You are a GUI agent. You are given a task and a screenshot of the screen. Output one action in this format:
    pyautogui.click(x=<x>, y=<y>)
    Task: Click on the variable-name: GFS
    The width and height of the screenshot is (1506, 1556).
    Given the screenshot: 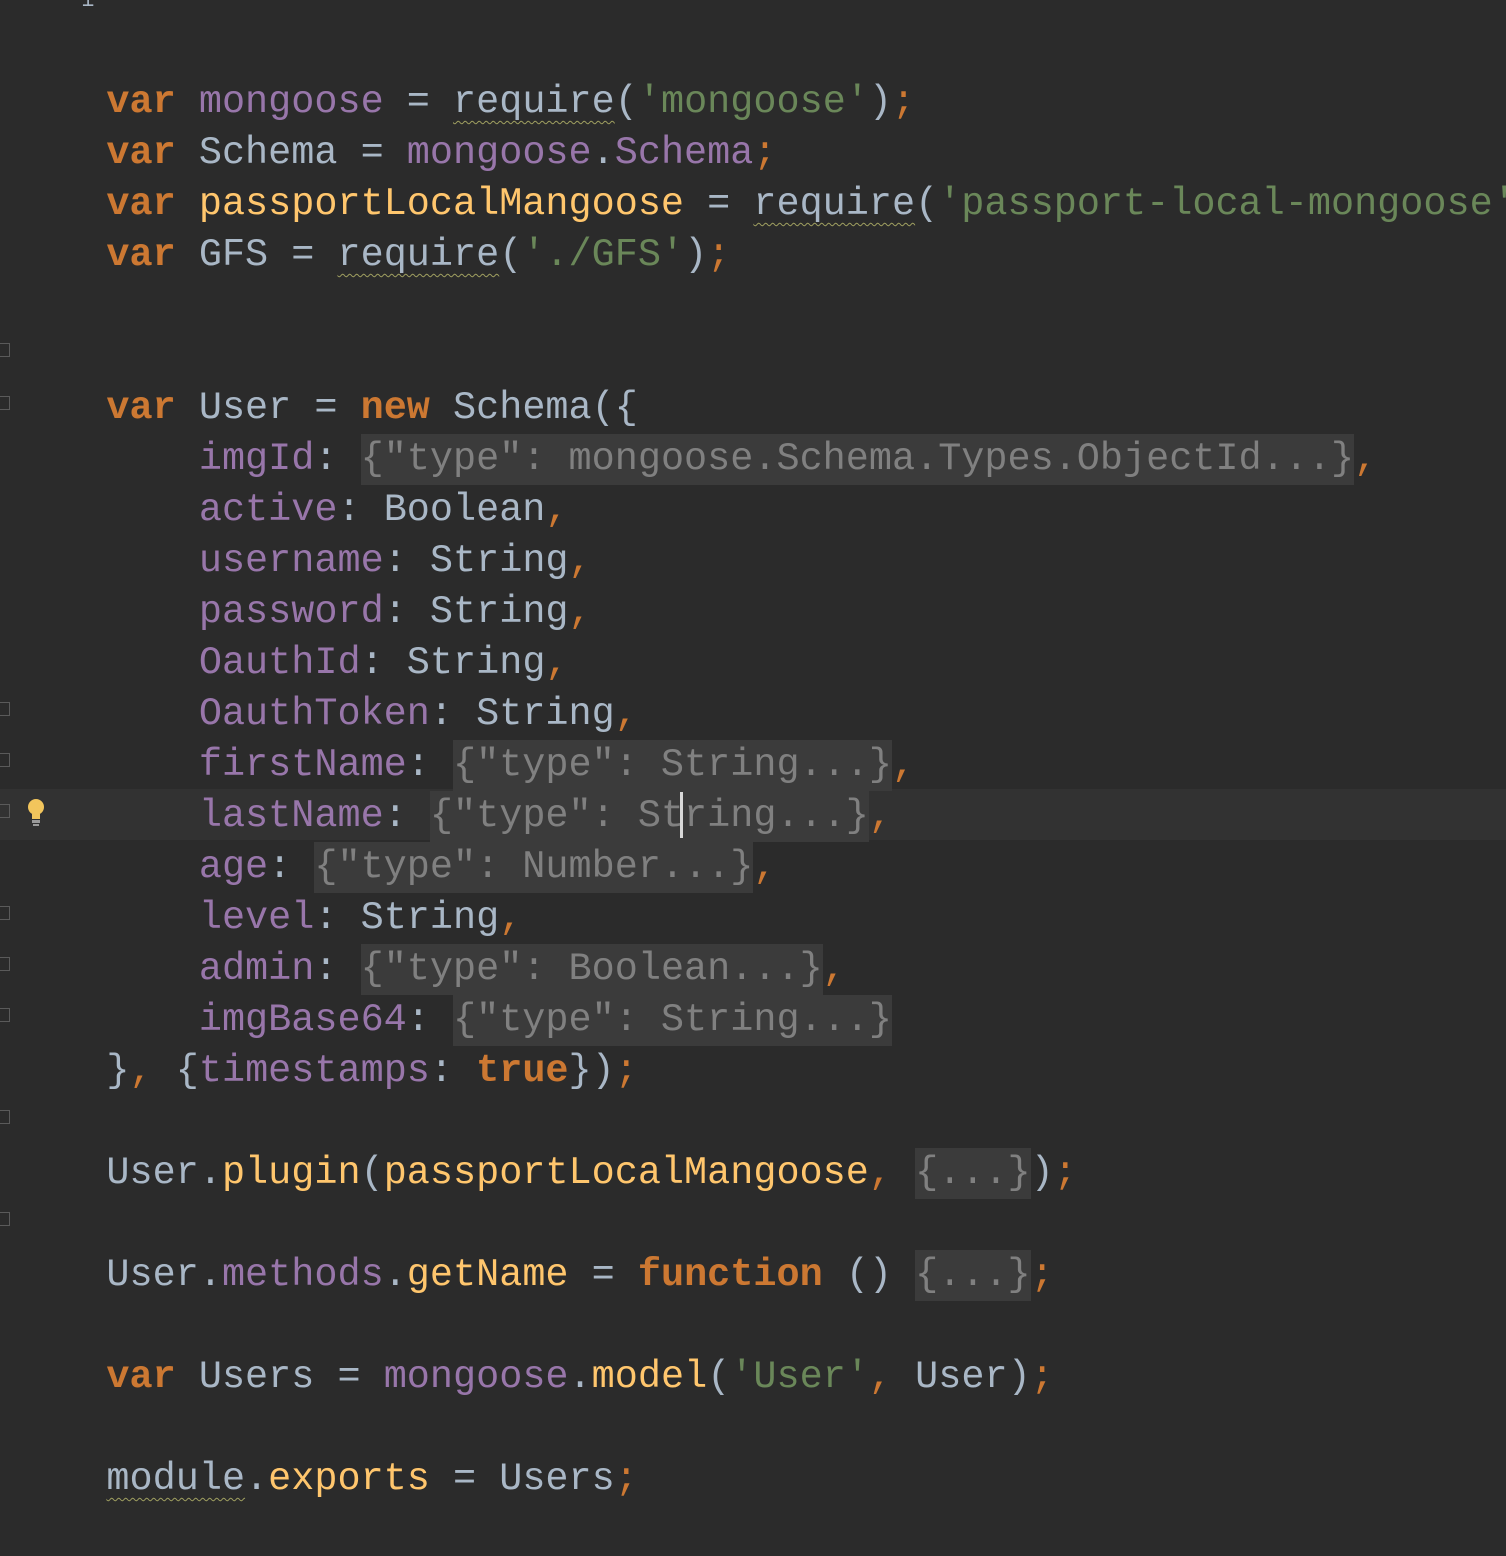 What is the action you would take?
    pyautogui.click(x=233, y=255)
    